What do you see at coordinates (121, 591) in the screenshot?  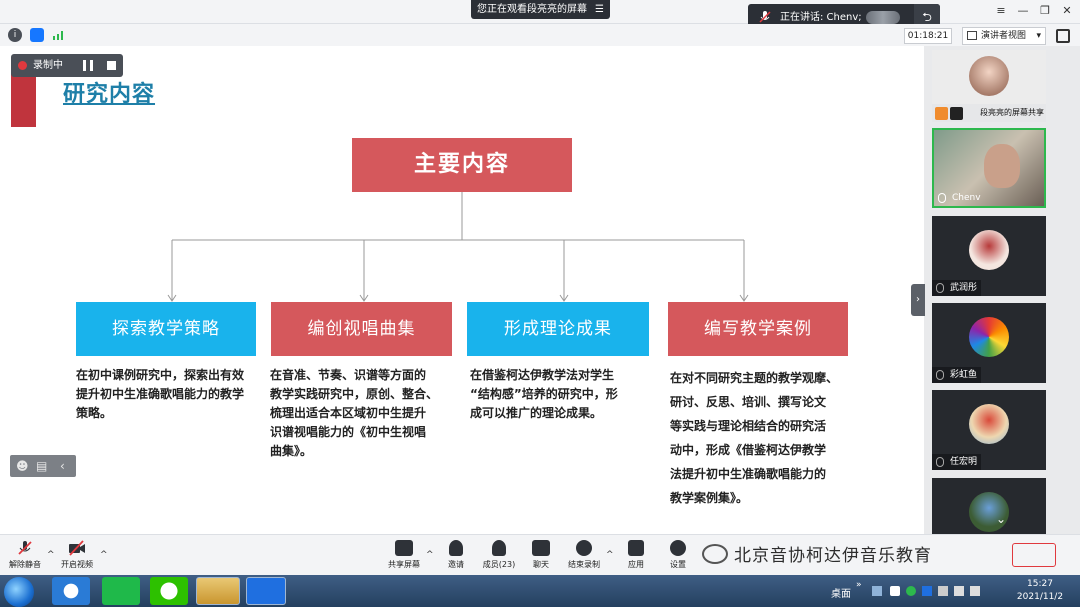 I see `iqiyi-app-icon` at bounding box center [121, 591].